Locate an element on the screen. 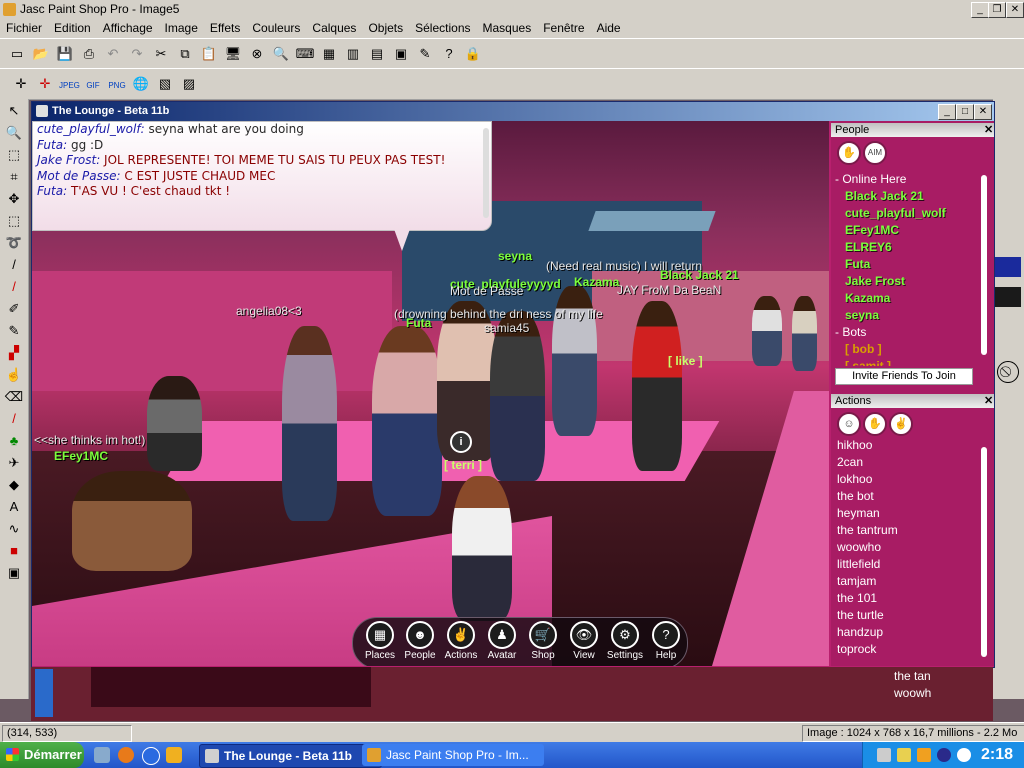 The width and height of the screenshot is (1024, 768). actions-close-icon: ✕ is located at coordinates (986, 401).